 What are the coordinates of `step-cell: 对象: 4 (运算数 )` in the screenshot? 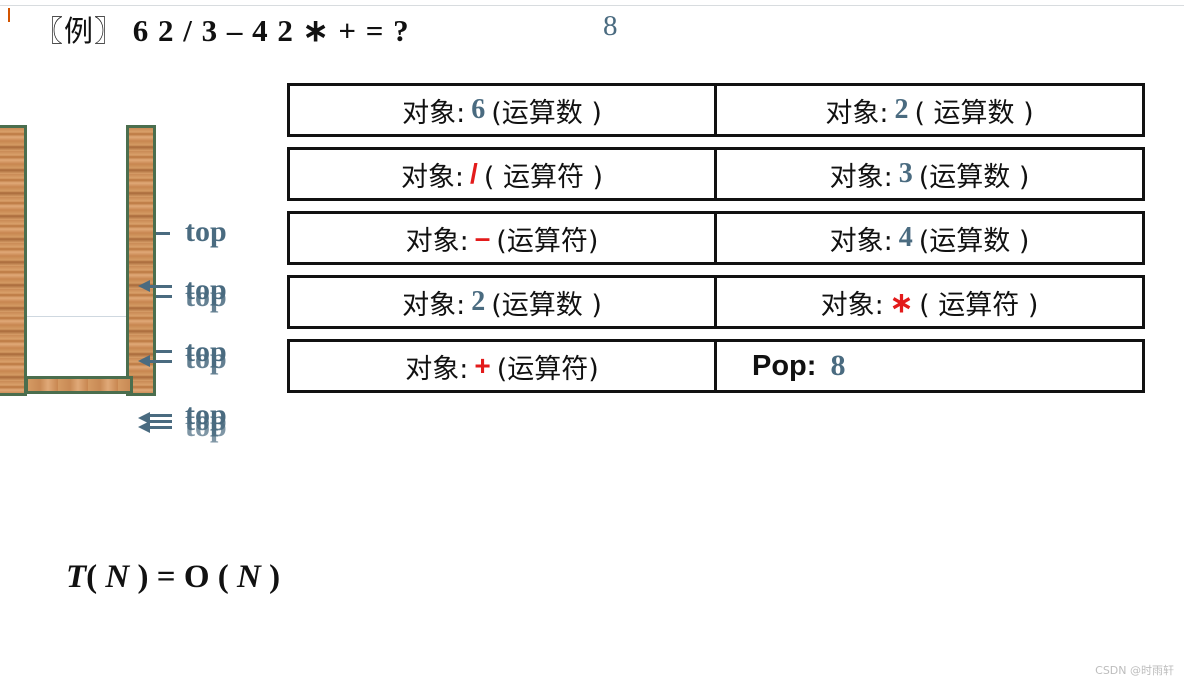 It's located at (931, 238).